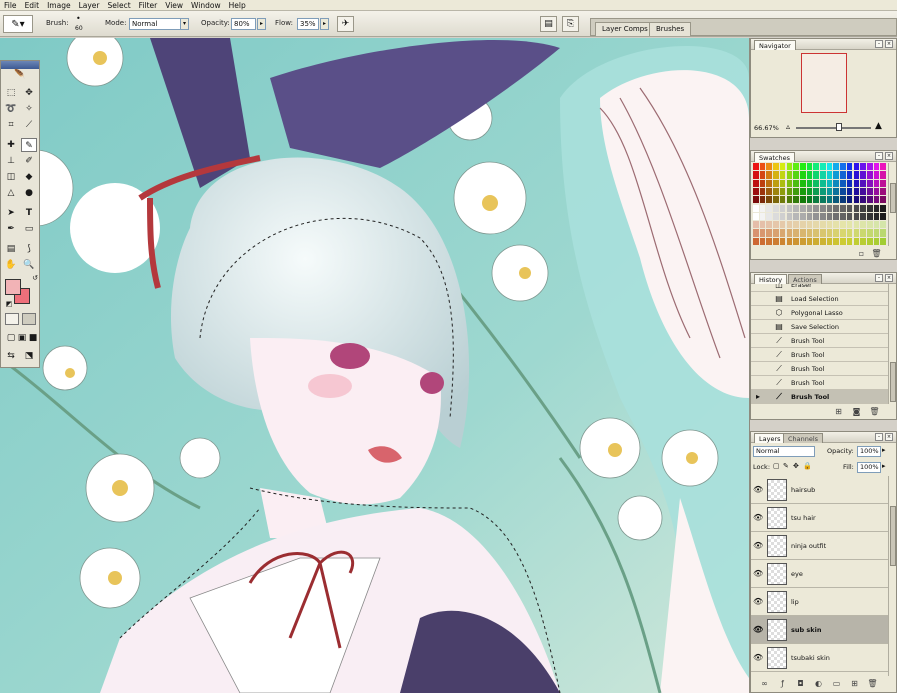  Describe the element at coordinates (119, 5) in the screenshot. I see `menu-select: Select` at that location.